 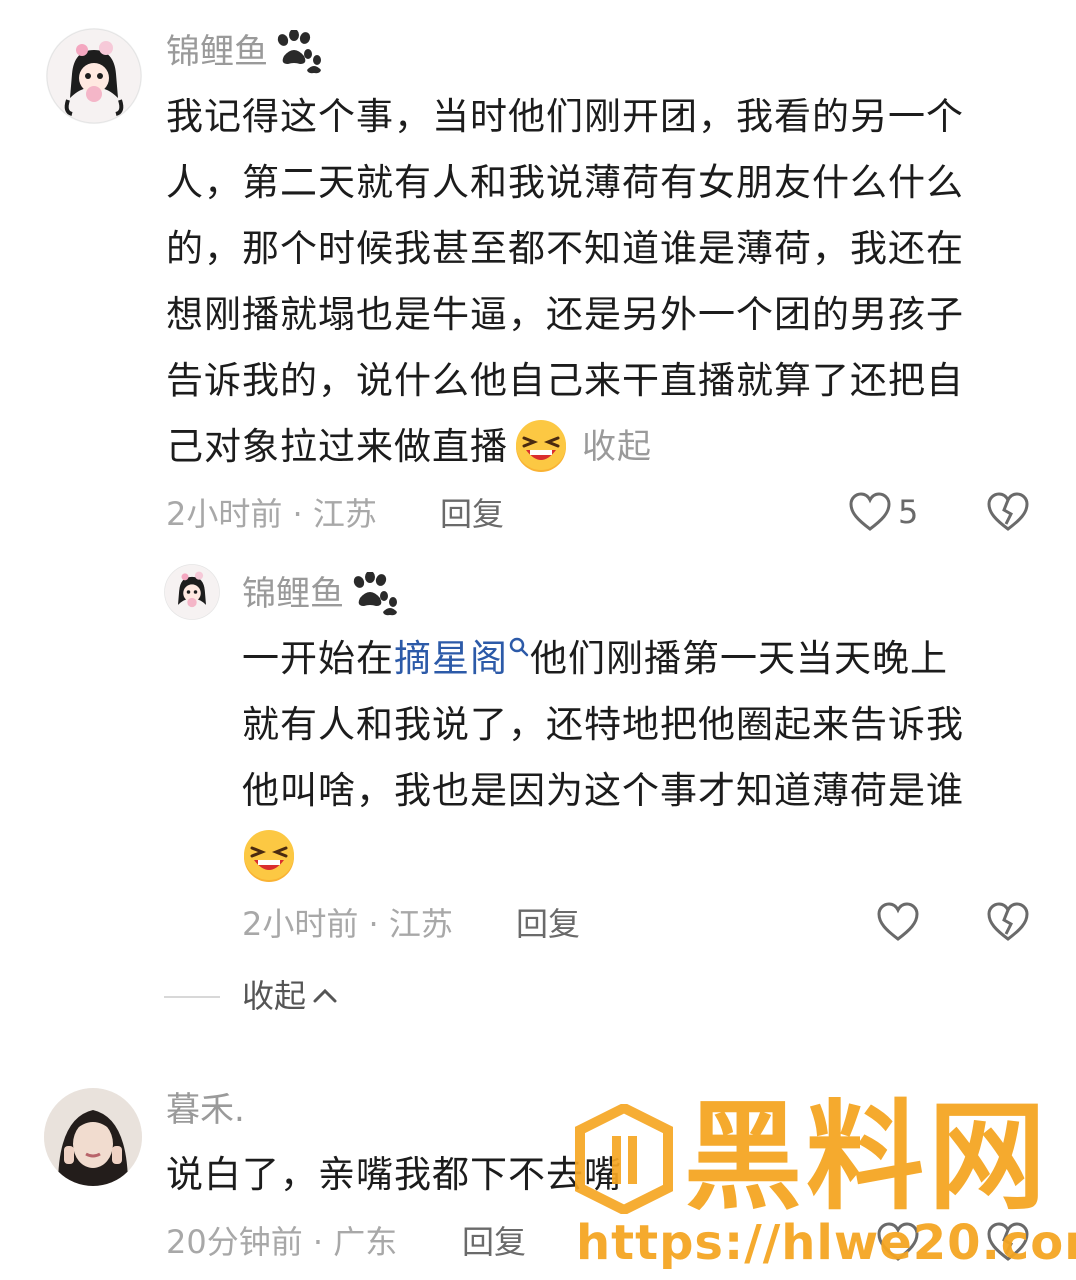 I want to click on reply-user-avatar, so click(x=192, y=592).